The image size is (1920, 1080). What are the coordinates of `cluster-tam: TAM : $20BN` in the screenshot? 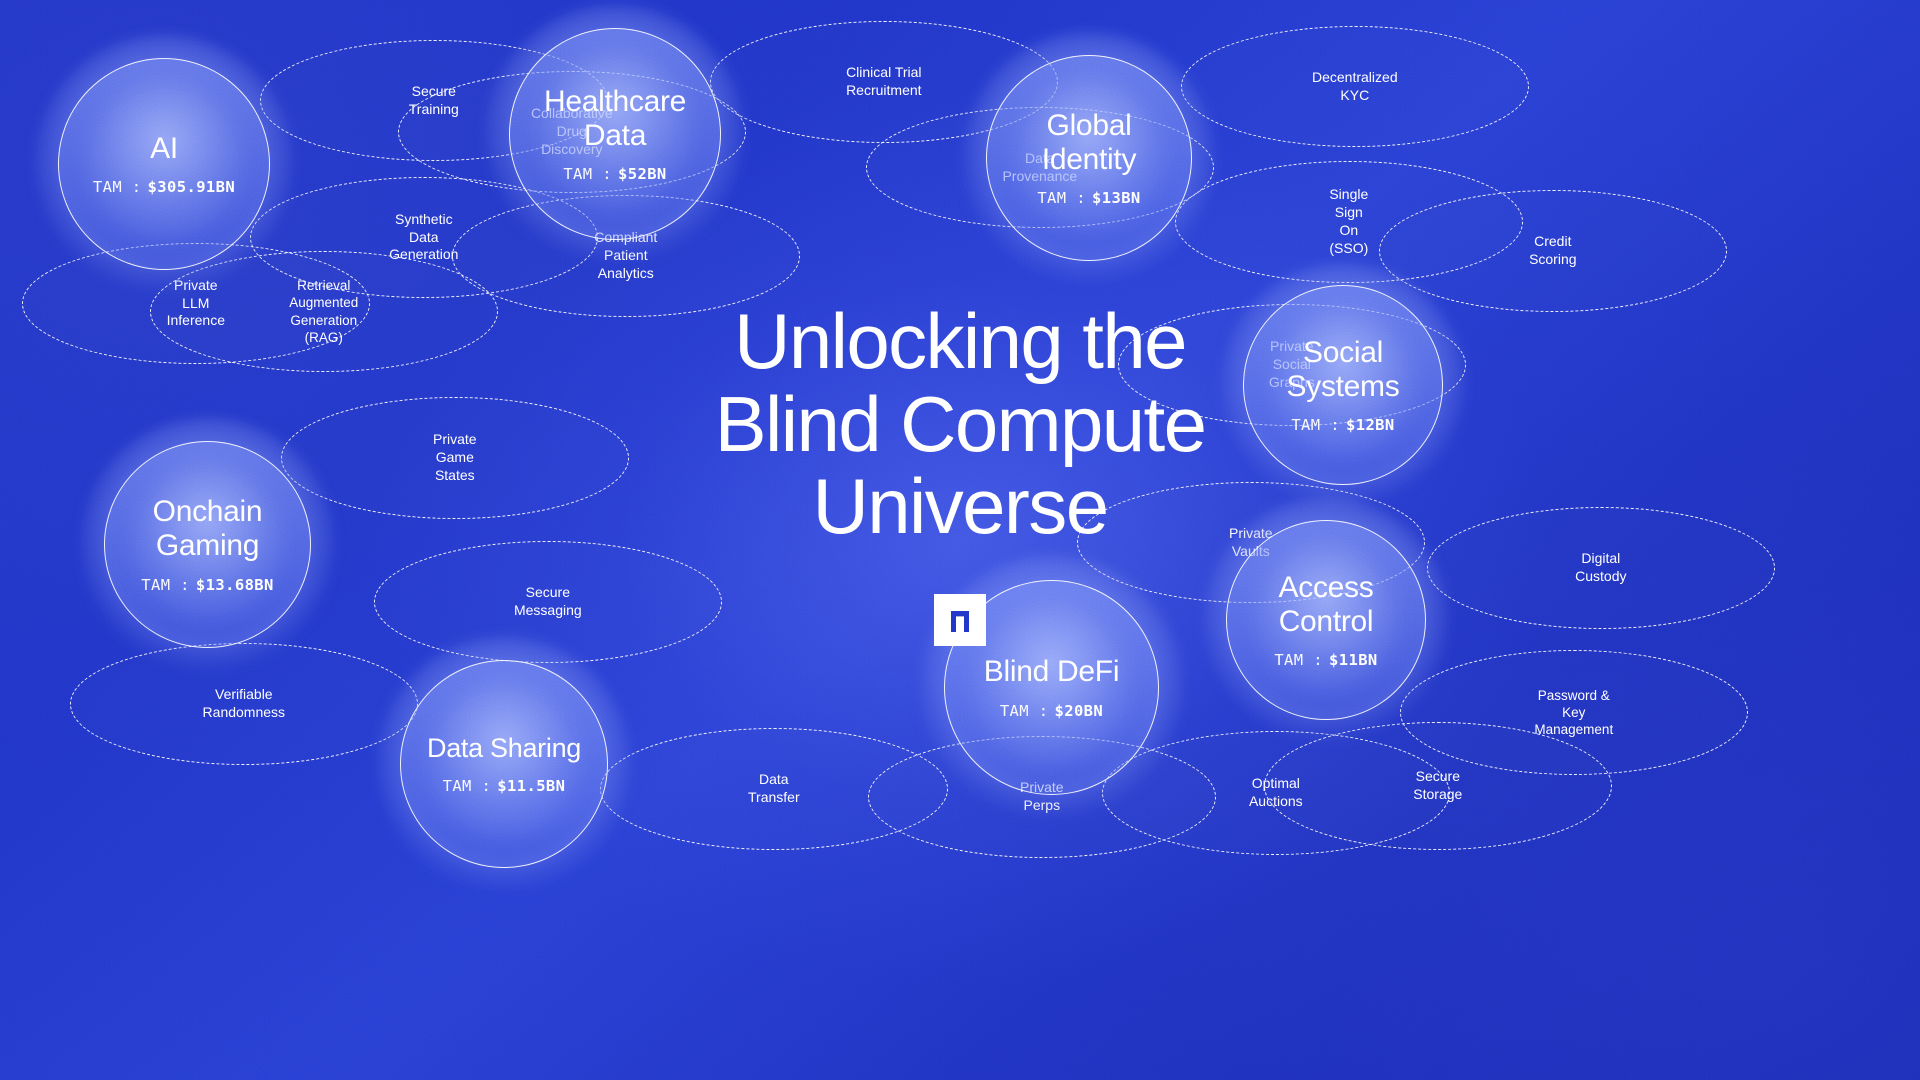 It's located at (1051, 711).